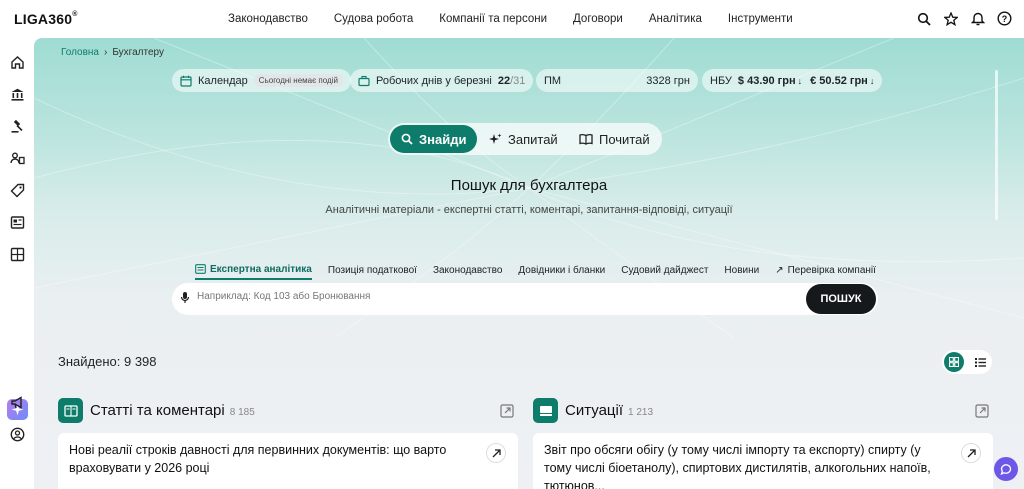  Describe the element at coordinates (741, 270) in the screenshot. I see `tab-news: Новини` at that location.